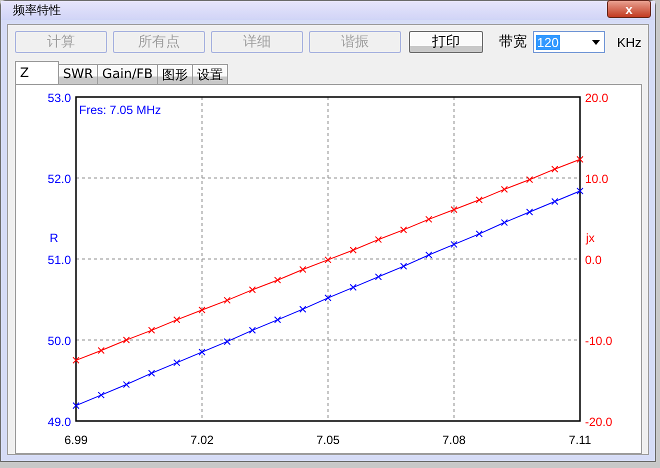 The width and height of the screenshot is (660, 468). I want to click on tab: Z, so click(37, 72).